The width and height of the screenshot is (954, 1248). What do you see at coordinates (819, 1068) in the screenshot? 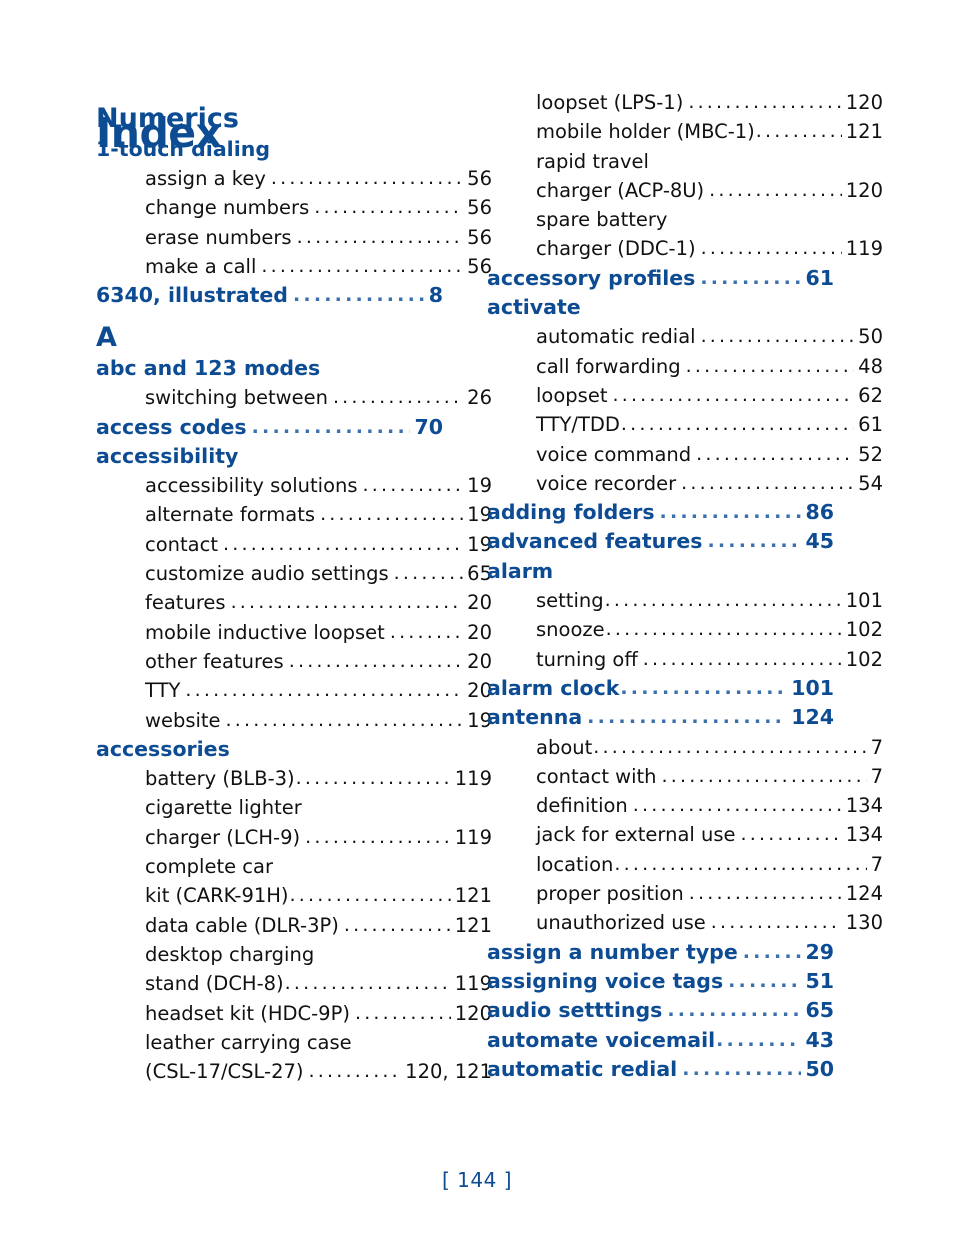
I see `page-number: 50` at bounding box center [819, 1068].